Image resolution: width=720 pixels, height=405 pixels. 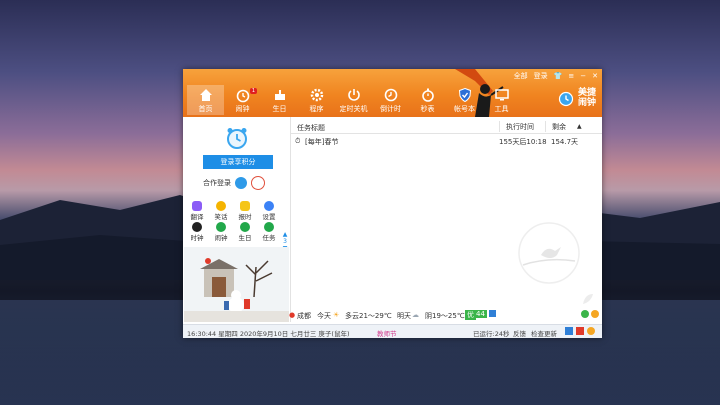 What do you see at coordinates (245, 238) in the screenshot?
I see `tool-add-birthday-label: 生日` at bounding box center [245, 238].